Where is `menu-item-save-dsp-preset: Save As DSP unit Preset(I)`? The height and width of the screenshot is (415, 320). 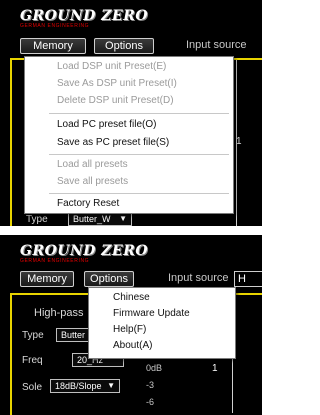 menu-item-save-dsp-preset: Save As DSP unit Preset(I) is located at coordinates (129, 84).